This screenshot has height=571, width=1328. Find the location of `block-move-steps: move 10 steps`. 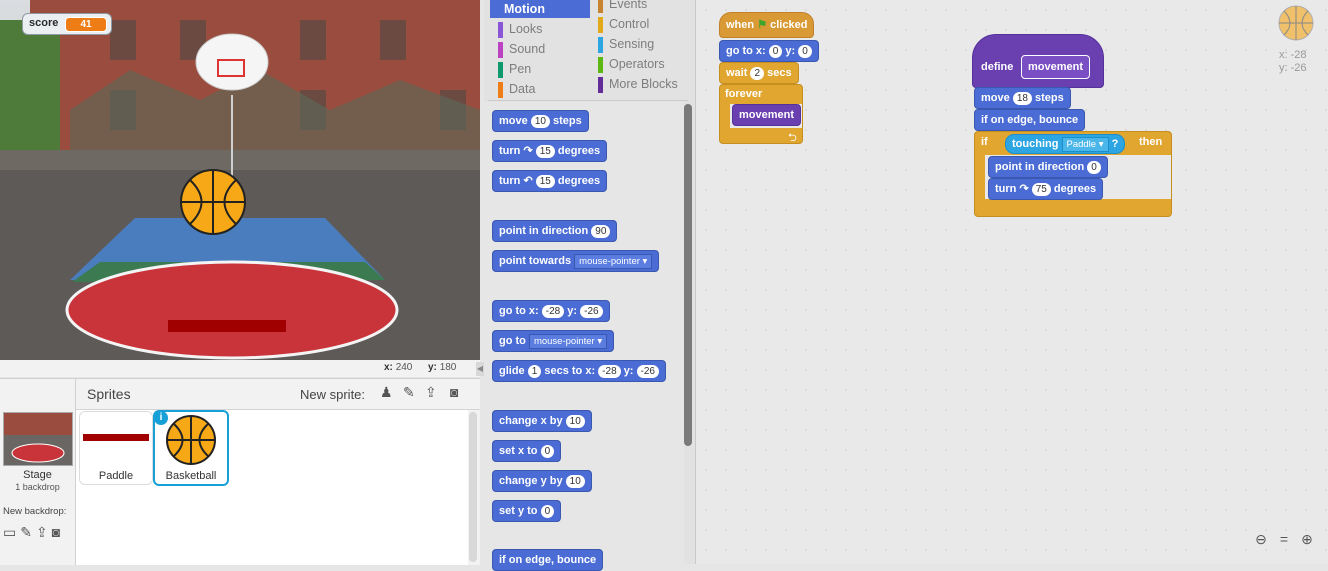

block-move-steps: move 10 steps is located at coordinates (540, 121).